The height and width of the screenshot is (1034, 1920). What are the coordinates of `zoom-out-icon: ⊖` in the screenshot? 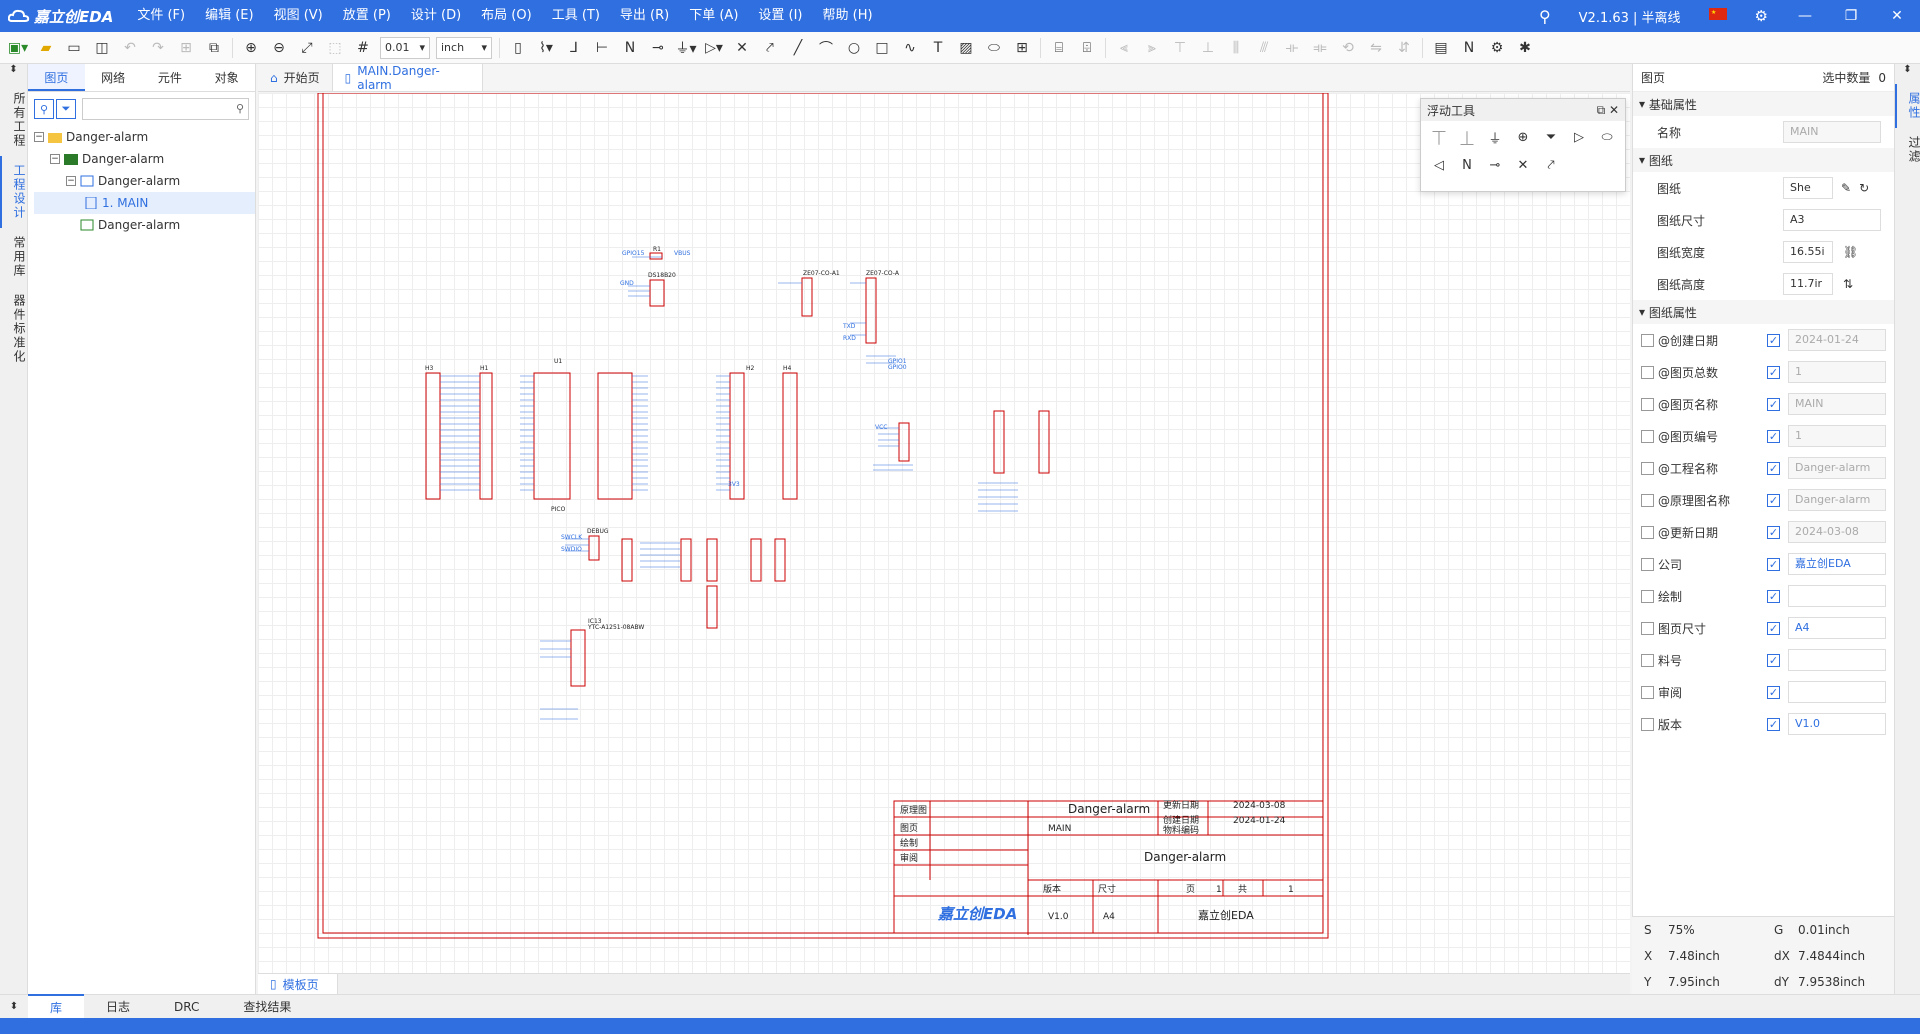 It's located at (279, 48).